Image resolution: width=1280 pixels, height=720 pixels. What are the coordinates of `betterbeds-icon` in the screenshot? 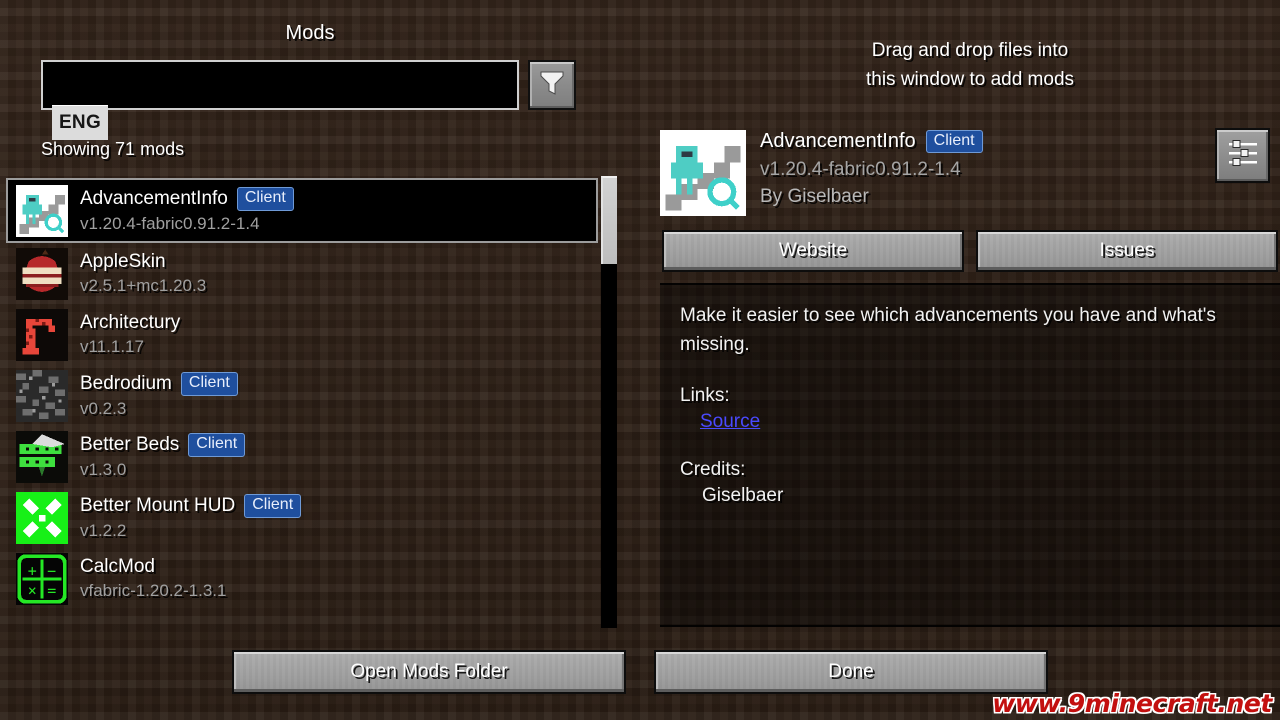 It's located at (42, 456).